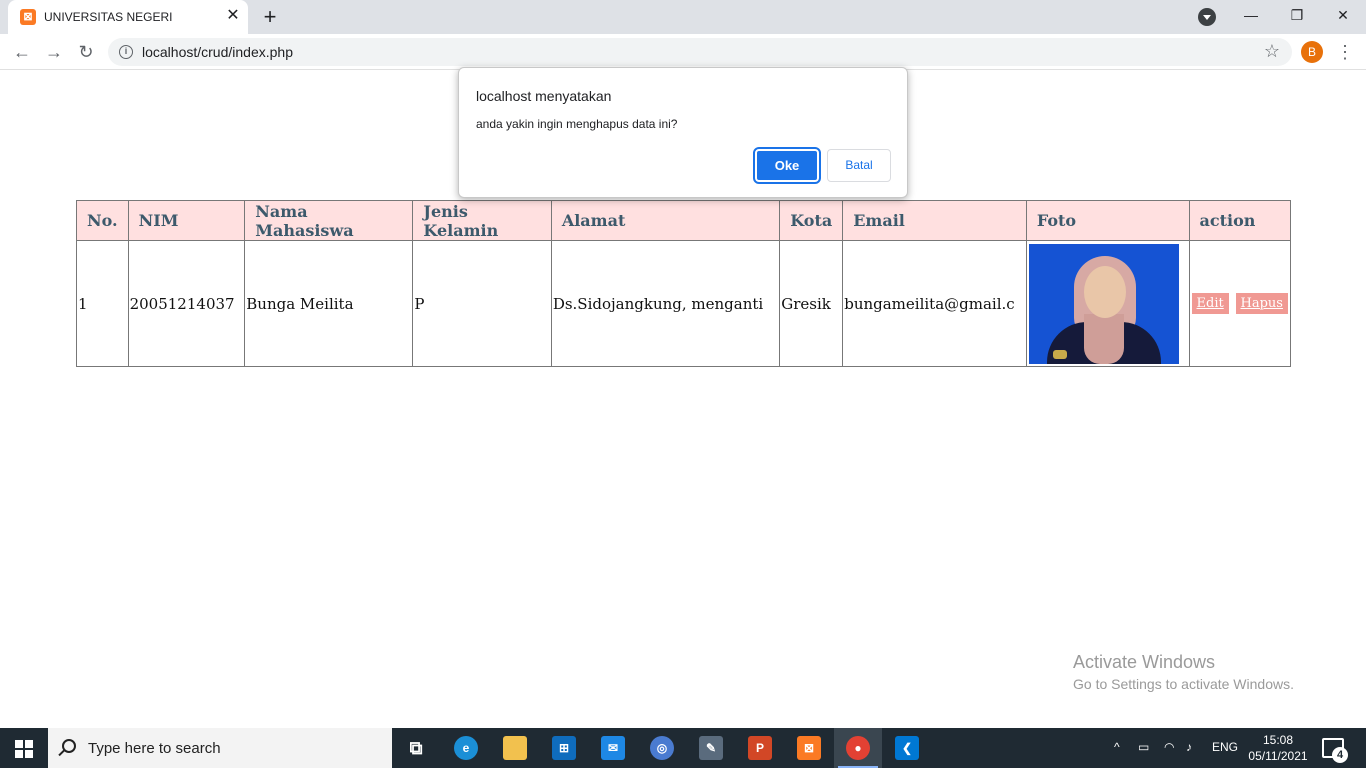 Image resolution: width=1366 pixels, height=768 pixels. Describe the element at coordinates (564, 748) in the screenshot. I see `store-icon: ⊞` at that location.